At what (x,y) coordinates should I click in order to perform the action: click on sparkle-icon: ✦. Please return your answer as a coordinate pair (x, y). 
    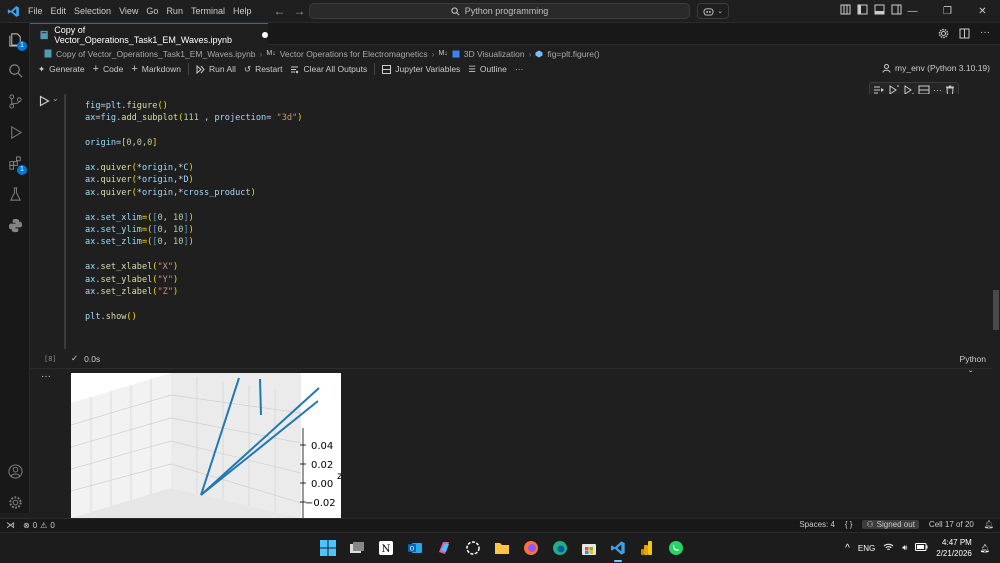
    Looking at the image, I should click on (42, 68).